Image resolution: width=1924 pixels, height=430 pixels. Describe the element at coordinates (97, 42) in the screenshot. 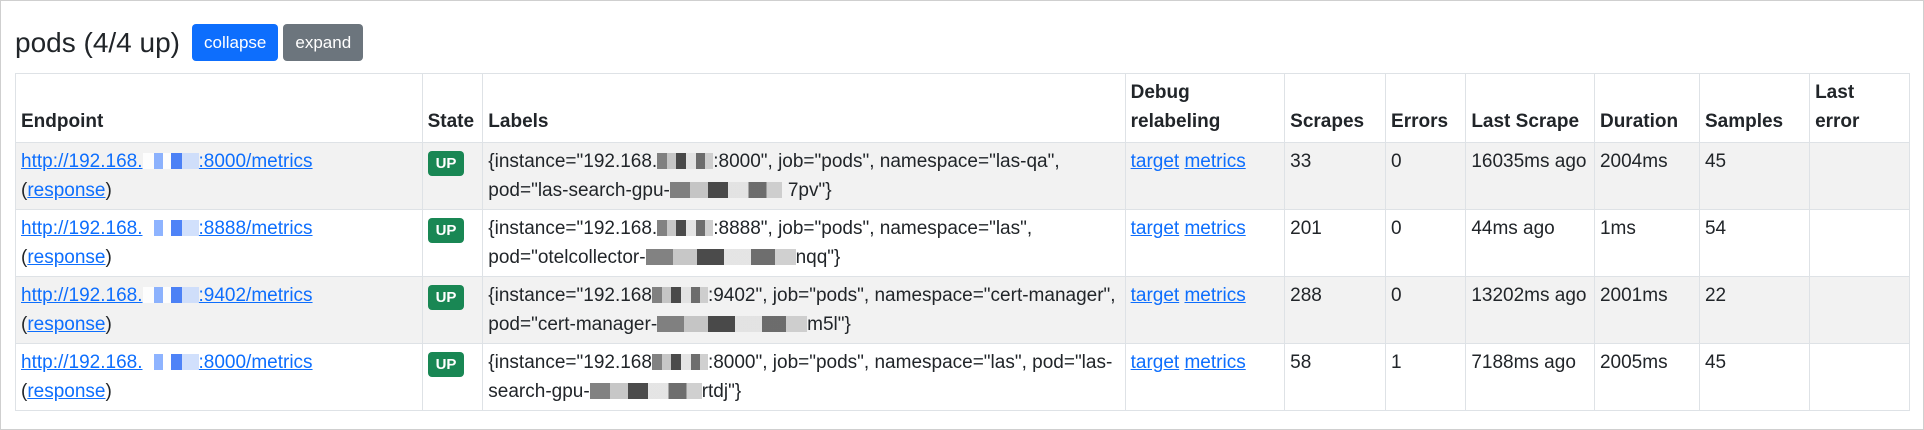

I see `pool-title: pods (4/4 up)` at that location.